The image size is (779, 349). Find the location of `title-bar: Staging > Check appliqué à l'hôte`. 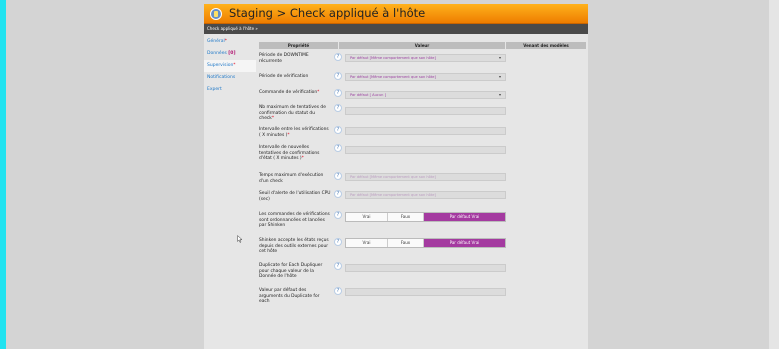

title-bar: Staging > Check appliqué à l'hôte is located at coordinates (396, 14).